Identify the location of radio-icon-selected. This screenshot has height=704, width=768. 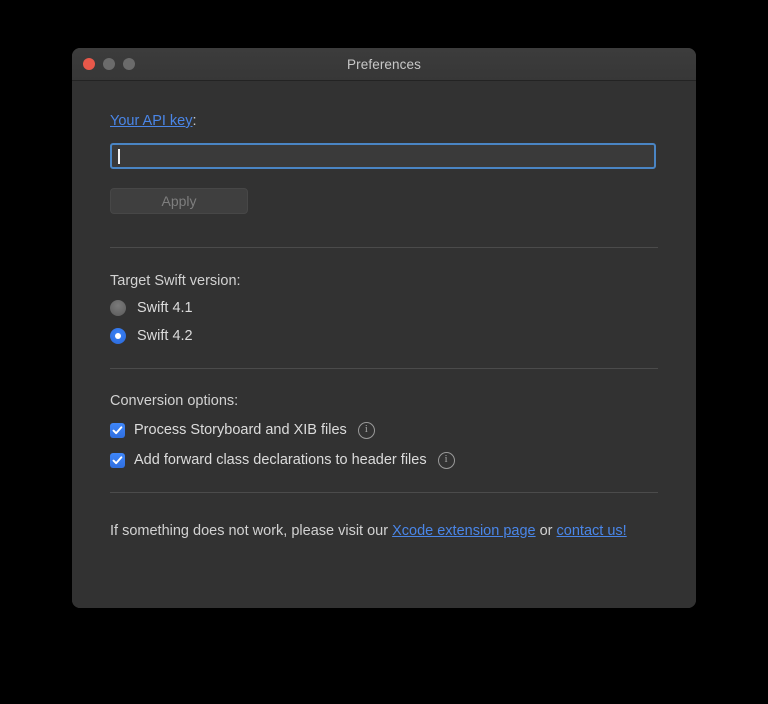
(118, 336).